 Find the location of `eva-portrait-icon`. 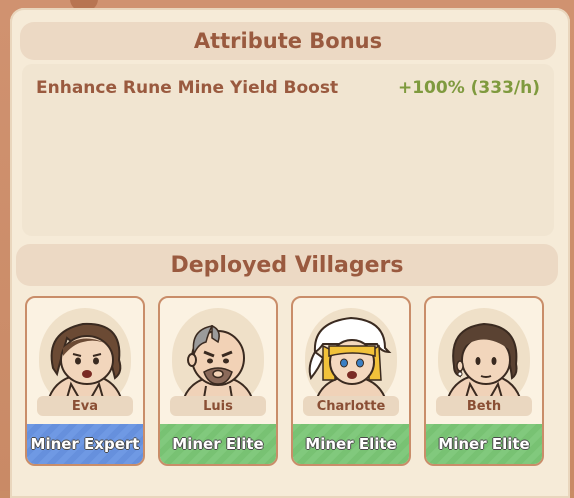

eva-portrait-icon is located at coordinates (85, 360).